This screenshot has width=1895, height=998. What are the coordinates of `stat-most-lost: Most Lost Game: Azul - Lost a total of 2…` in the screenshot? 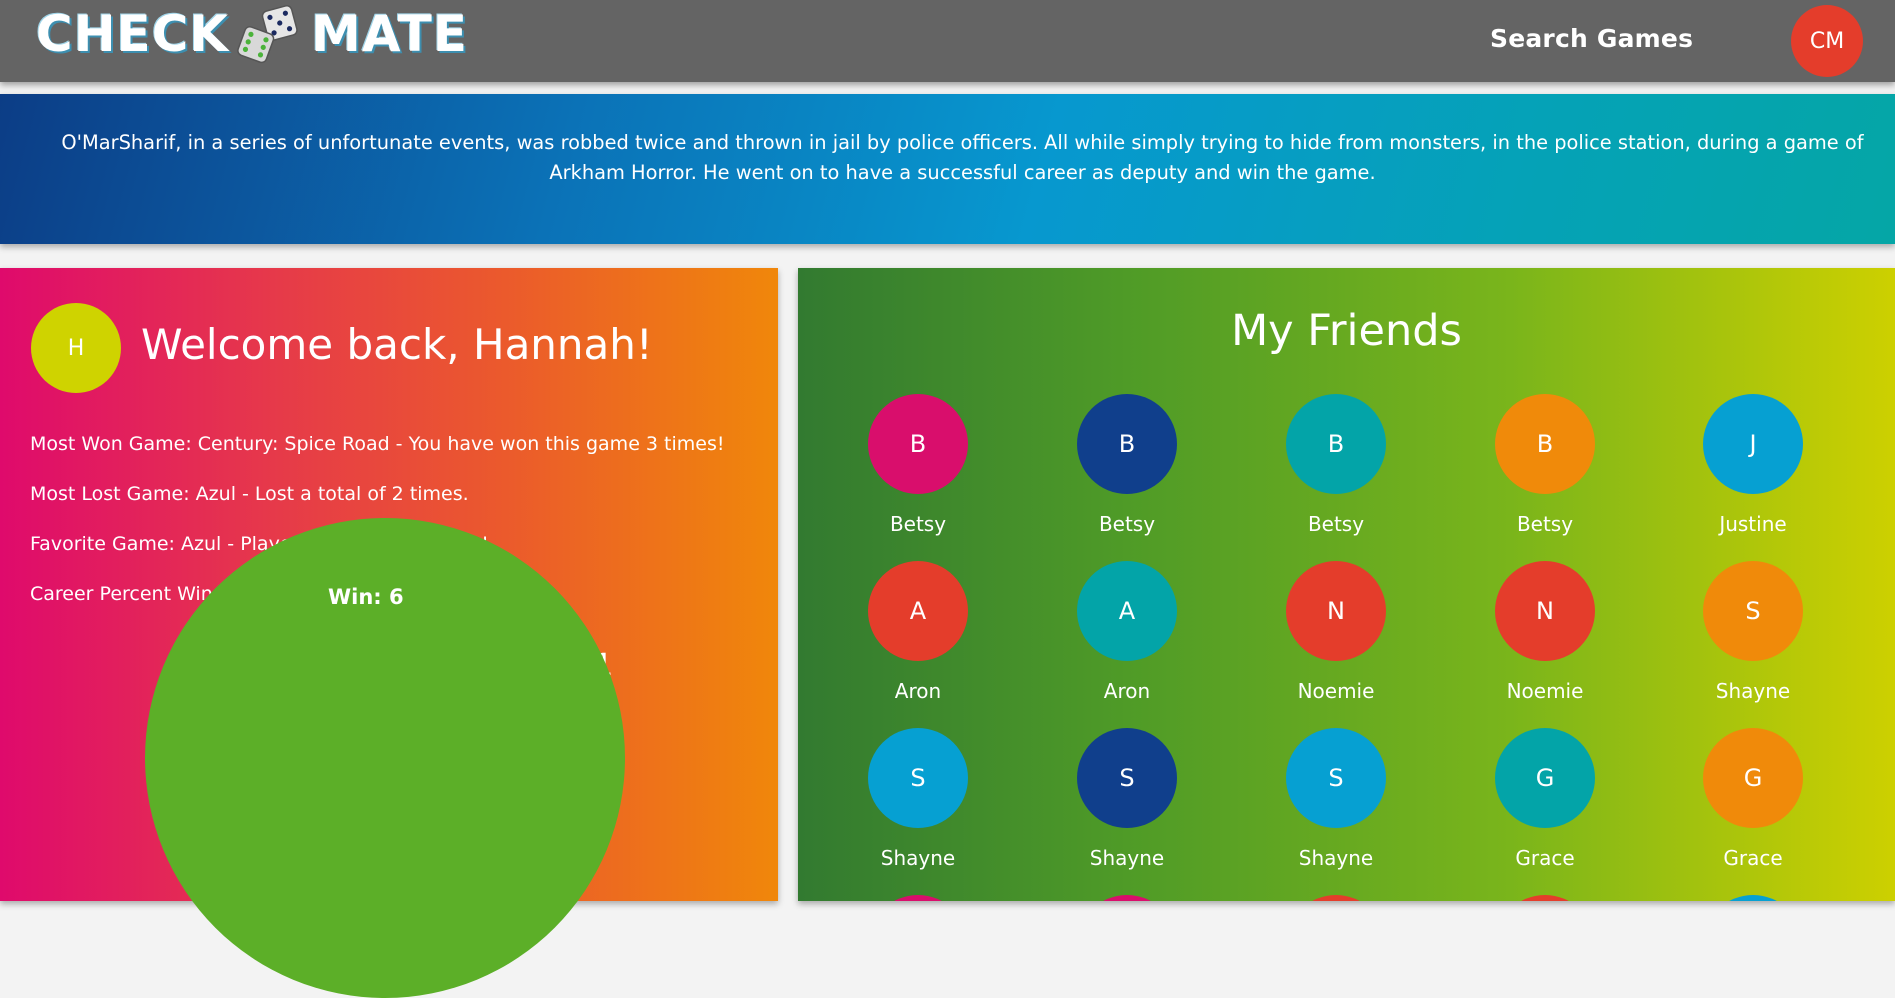 It's located at (249, 494).